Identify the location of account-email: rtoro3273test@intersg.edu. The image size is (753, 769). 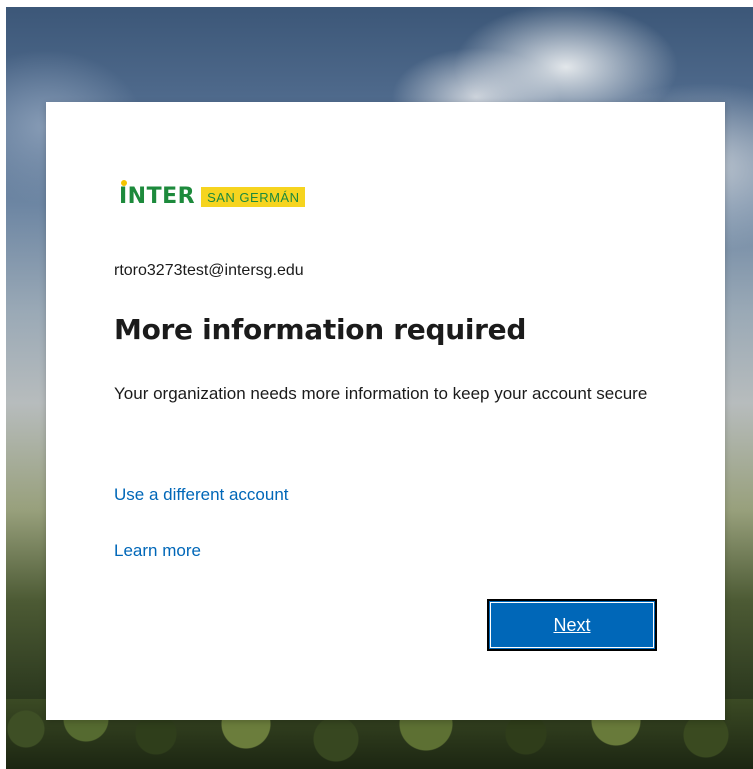
(209, 270).